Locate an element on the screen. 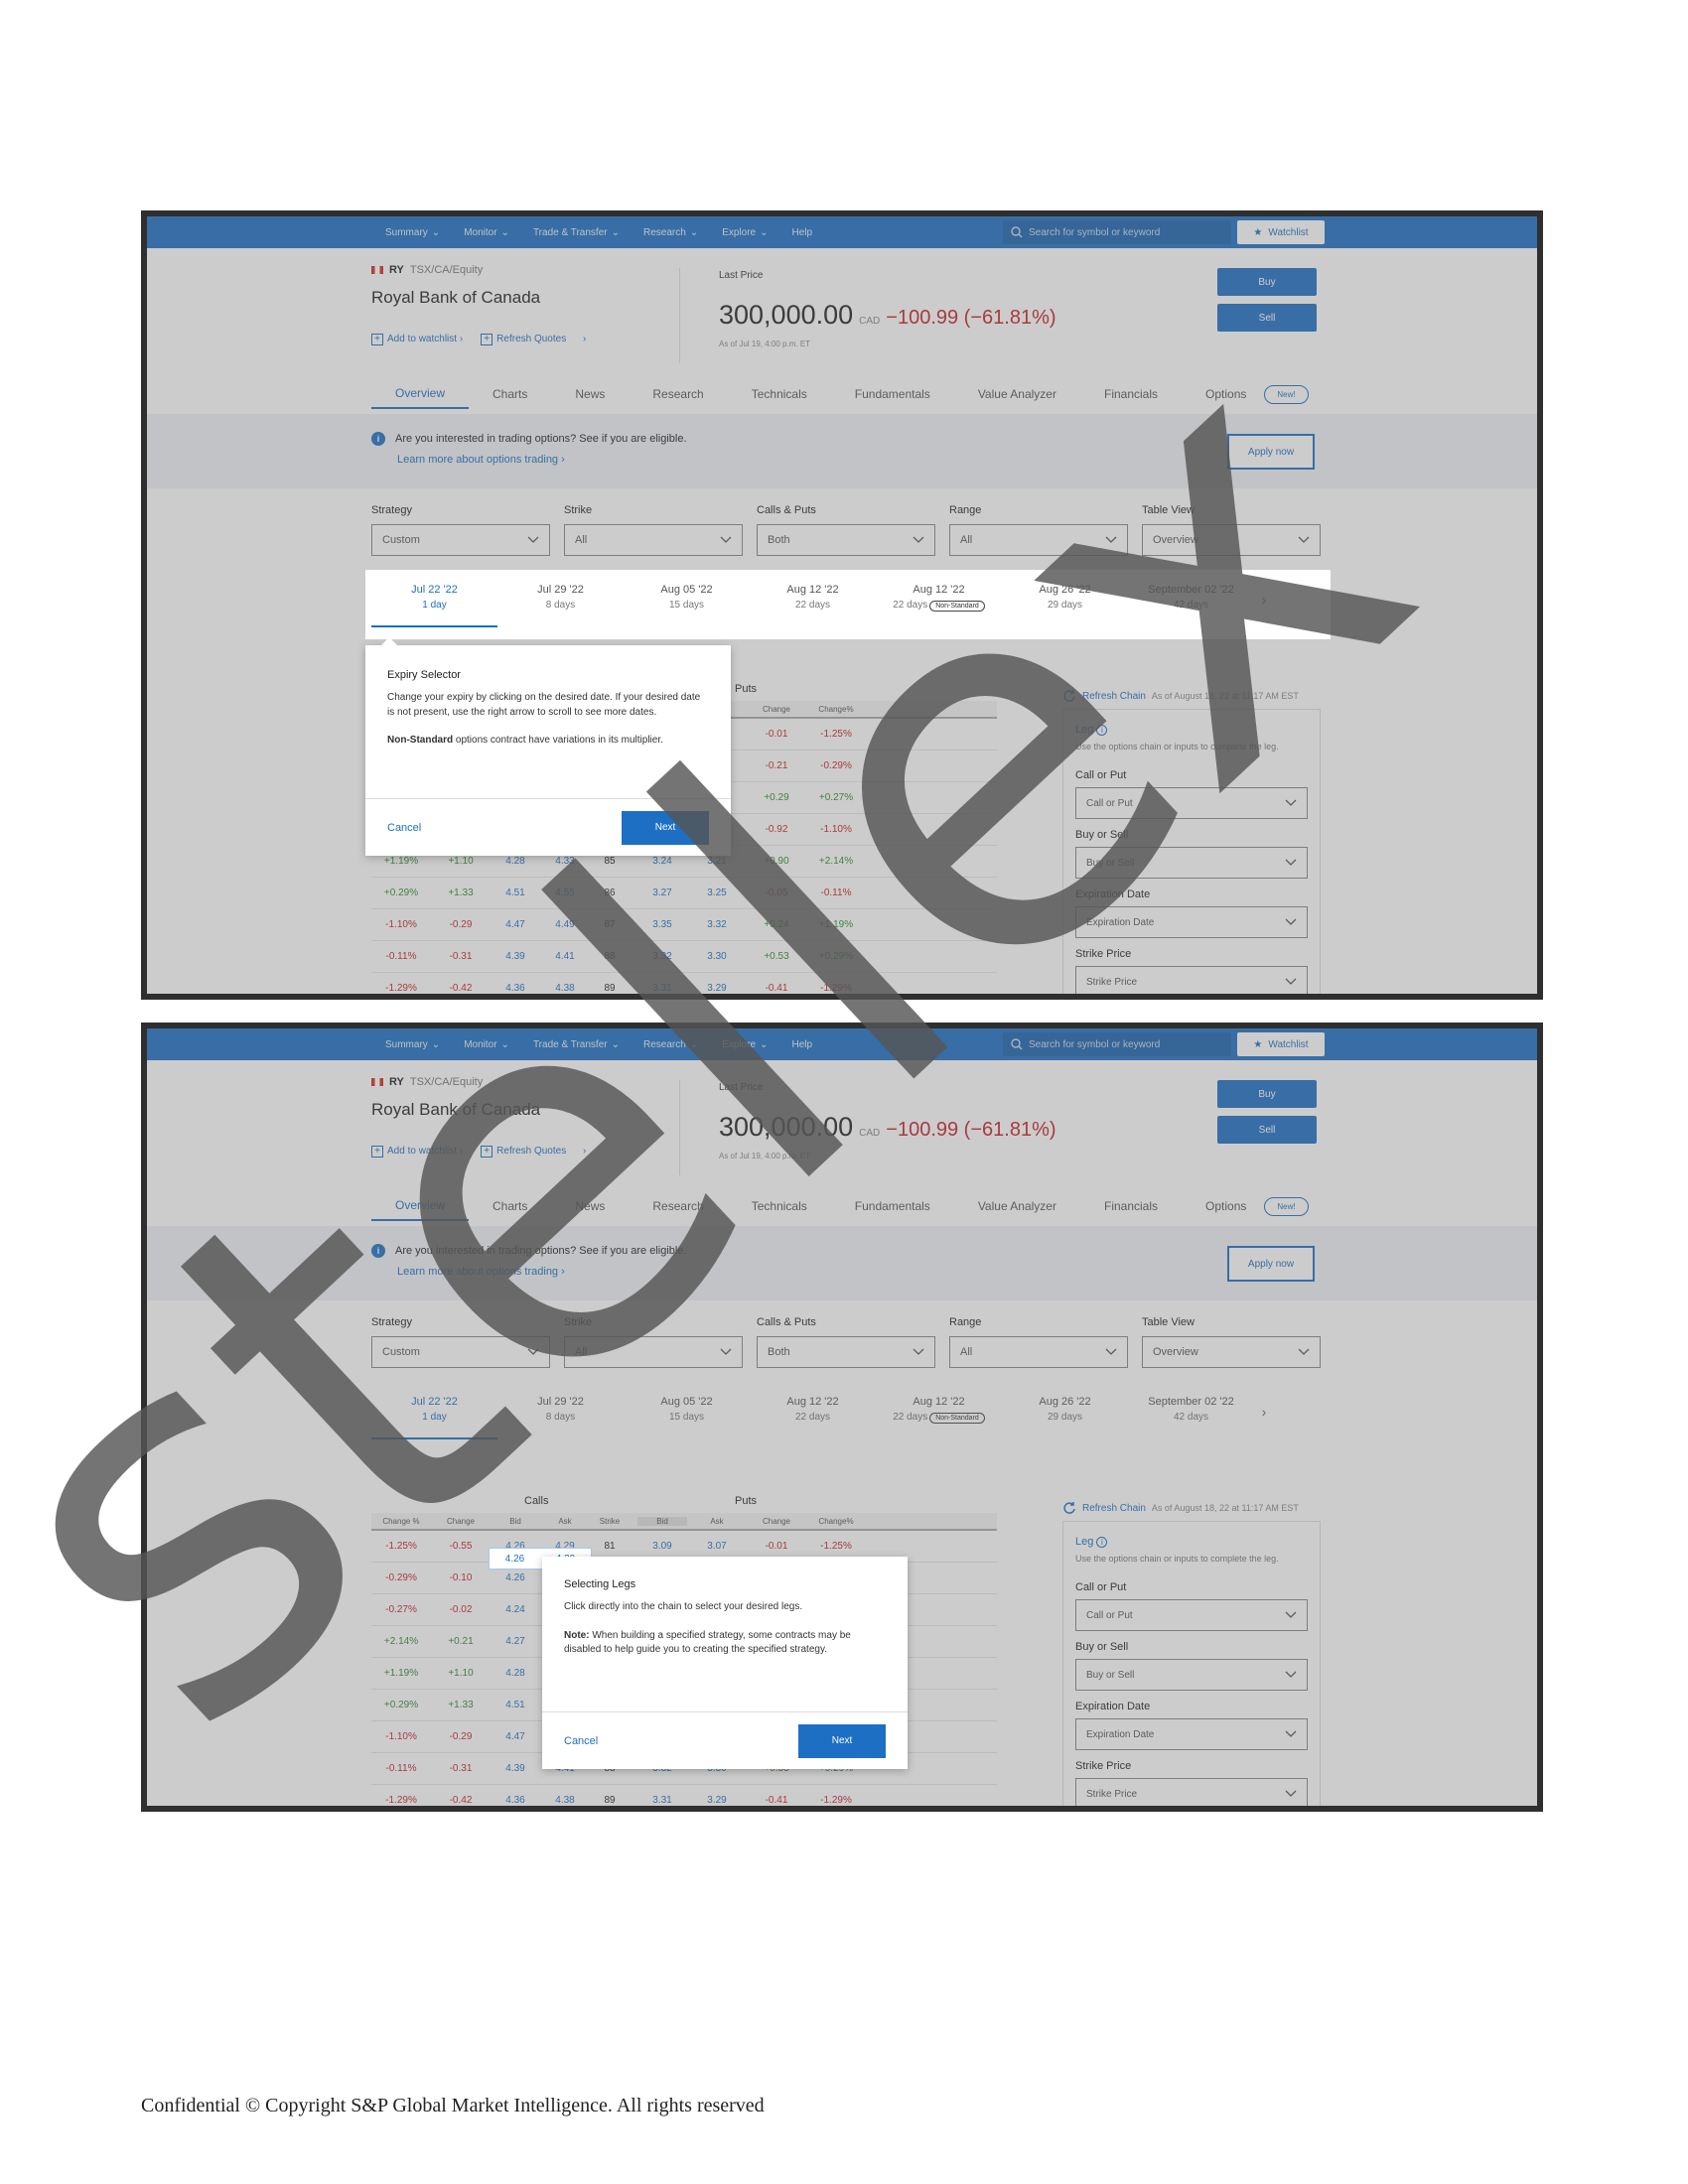 The image size is (1688, 2184). expiry-days: 1 day is located at coordinates (434, 605).